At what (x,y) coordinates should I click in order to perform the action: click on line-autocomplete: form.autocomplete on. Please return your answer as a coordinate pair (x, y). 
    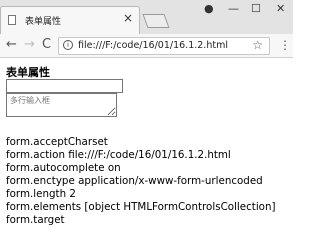
    Looking at the image, I should click on (63, 168).